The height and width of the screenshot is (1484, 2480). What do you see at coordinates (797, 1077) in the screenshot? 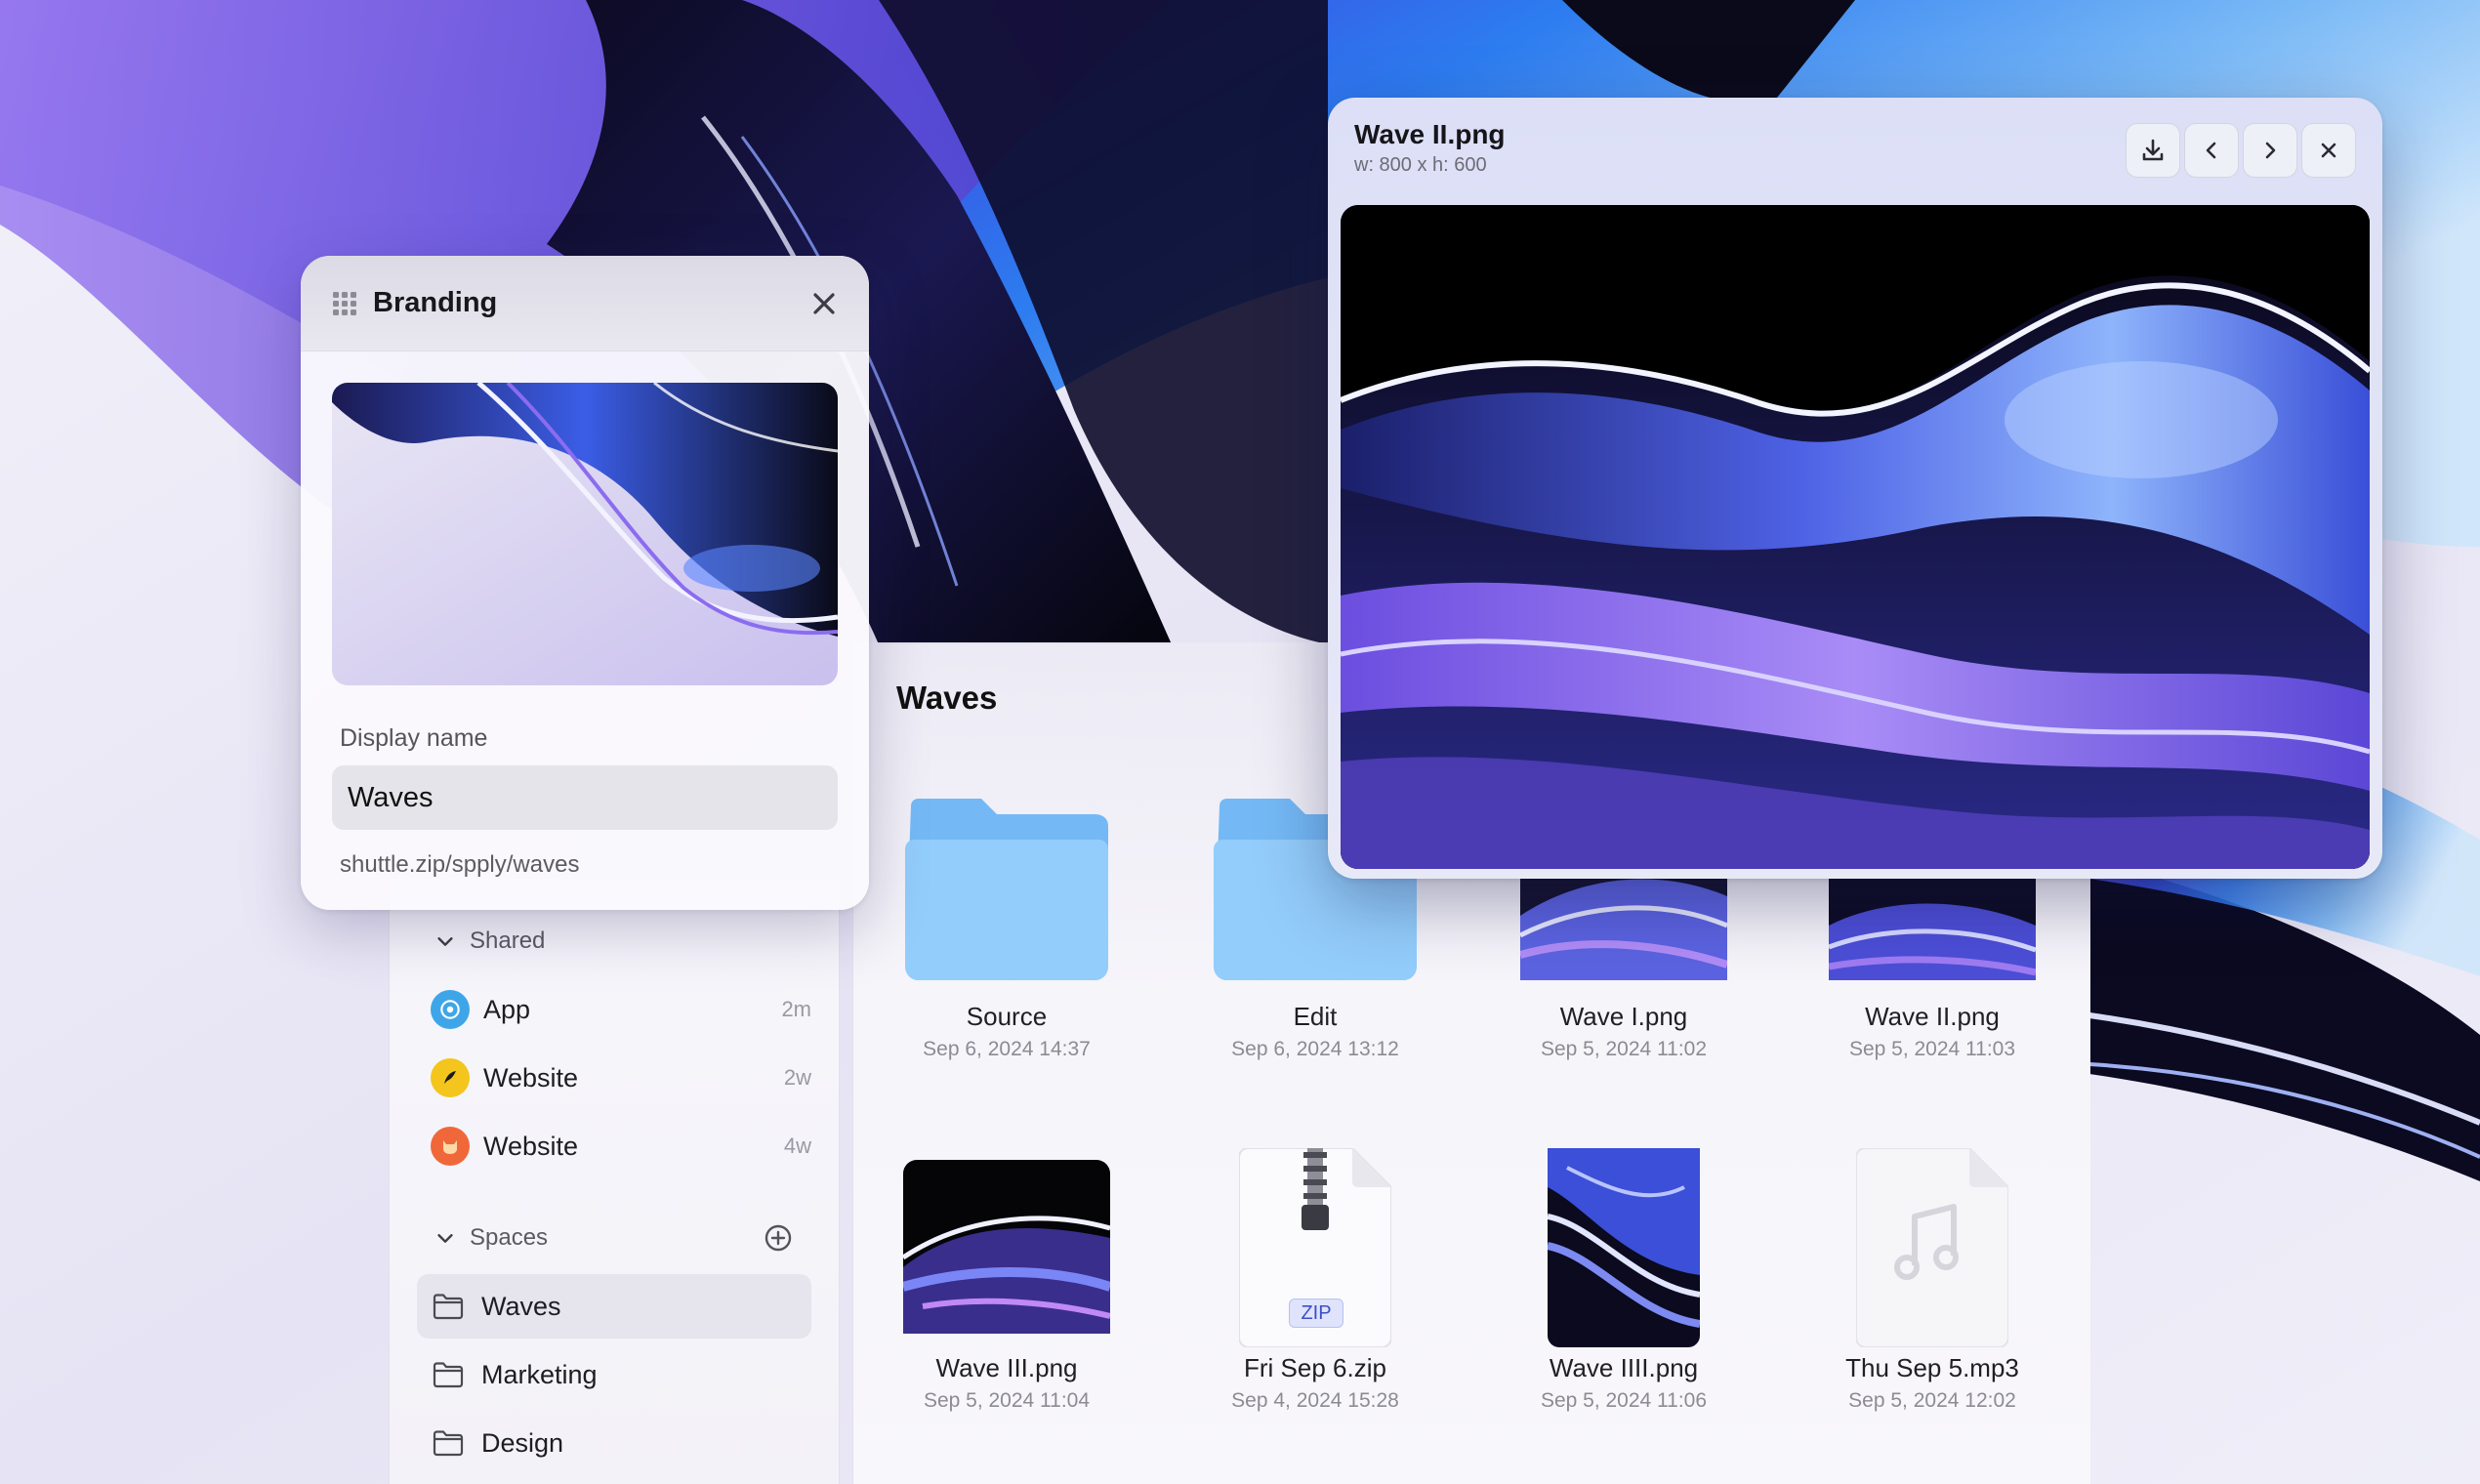
I see `shared-item-time: 2w` at bounding box center [797, 1077].